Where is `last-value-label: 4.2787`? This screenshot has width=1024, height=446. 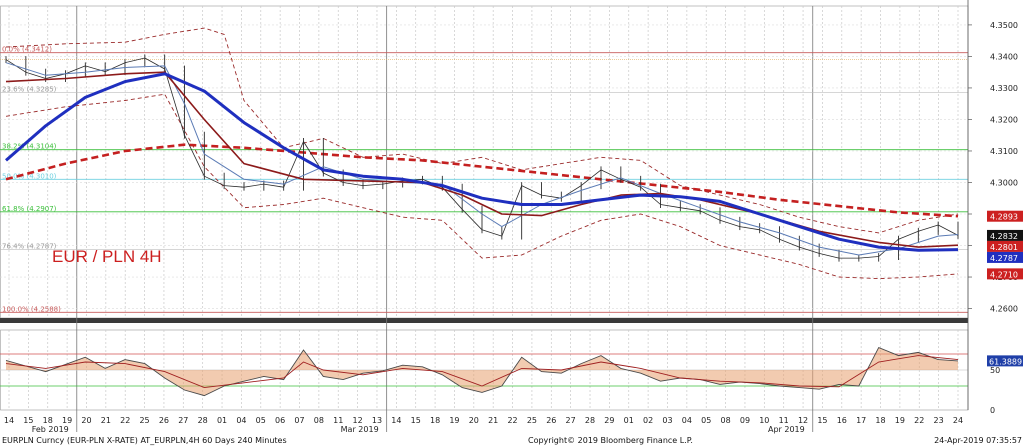
last-value-label: 4.2787 is located at coordinates (1004, 258).